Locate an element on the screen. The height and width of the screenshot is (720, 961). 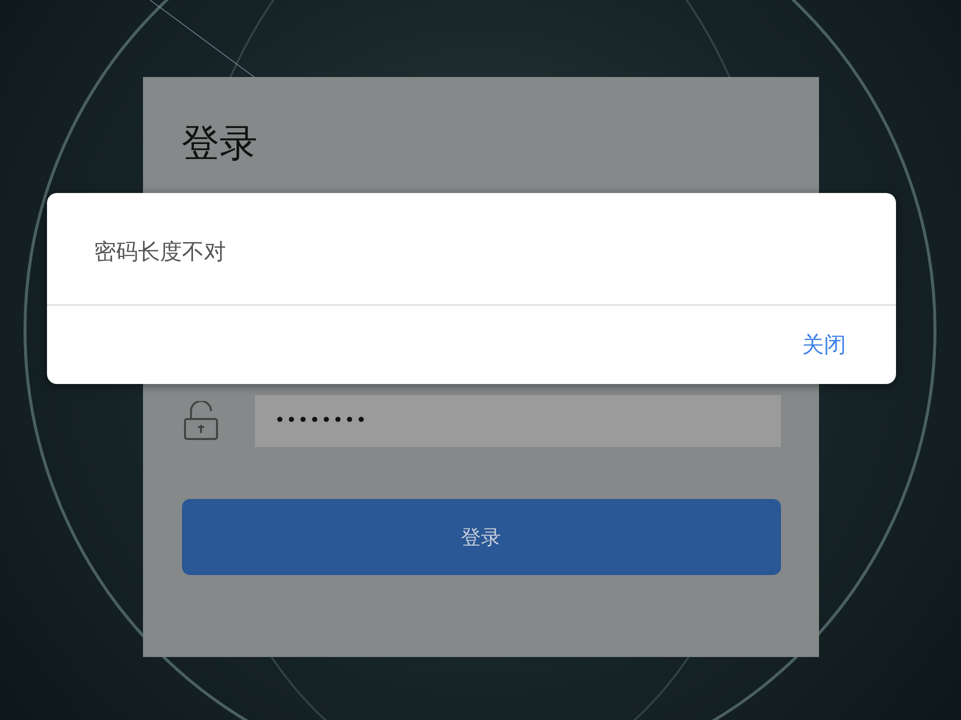
login-title: 登录 is located at coordinates (220, 143).